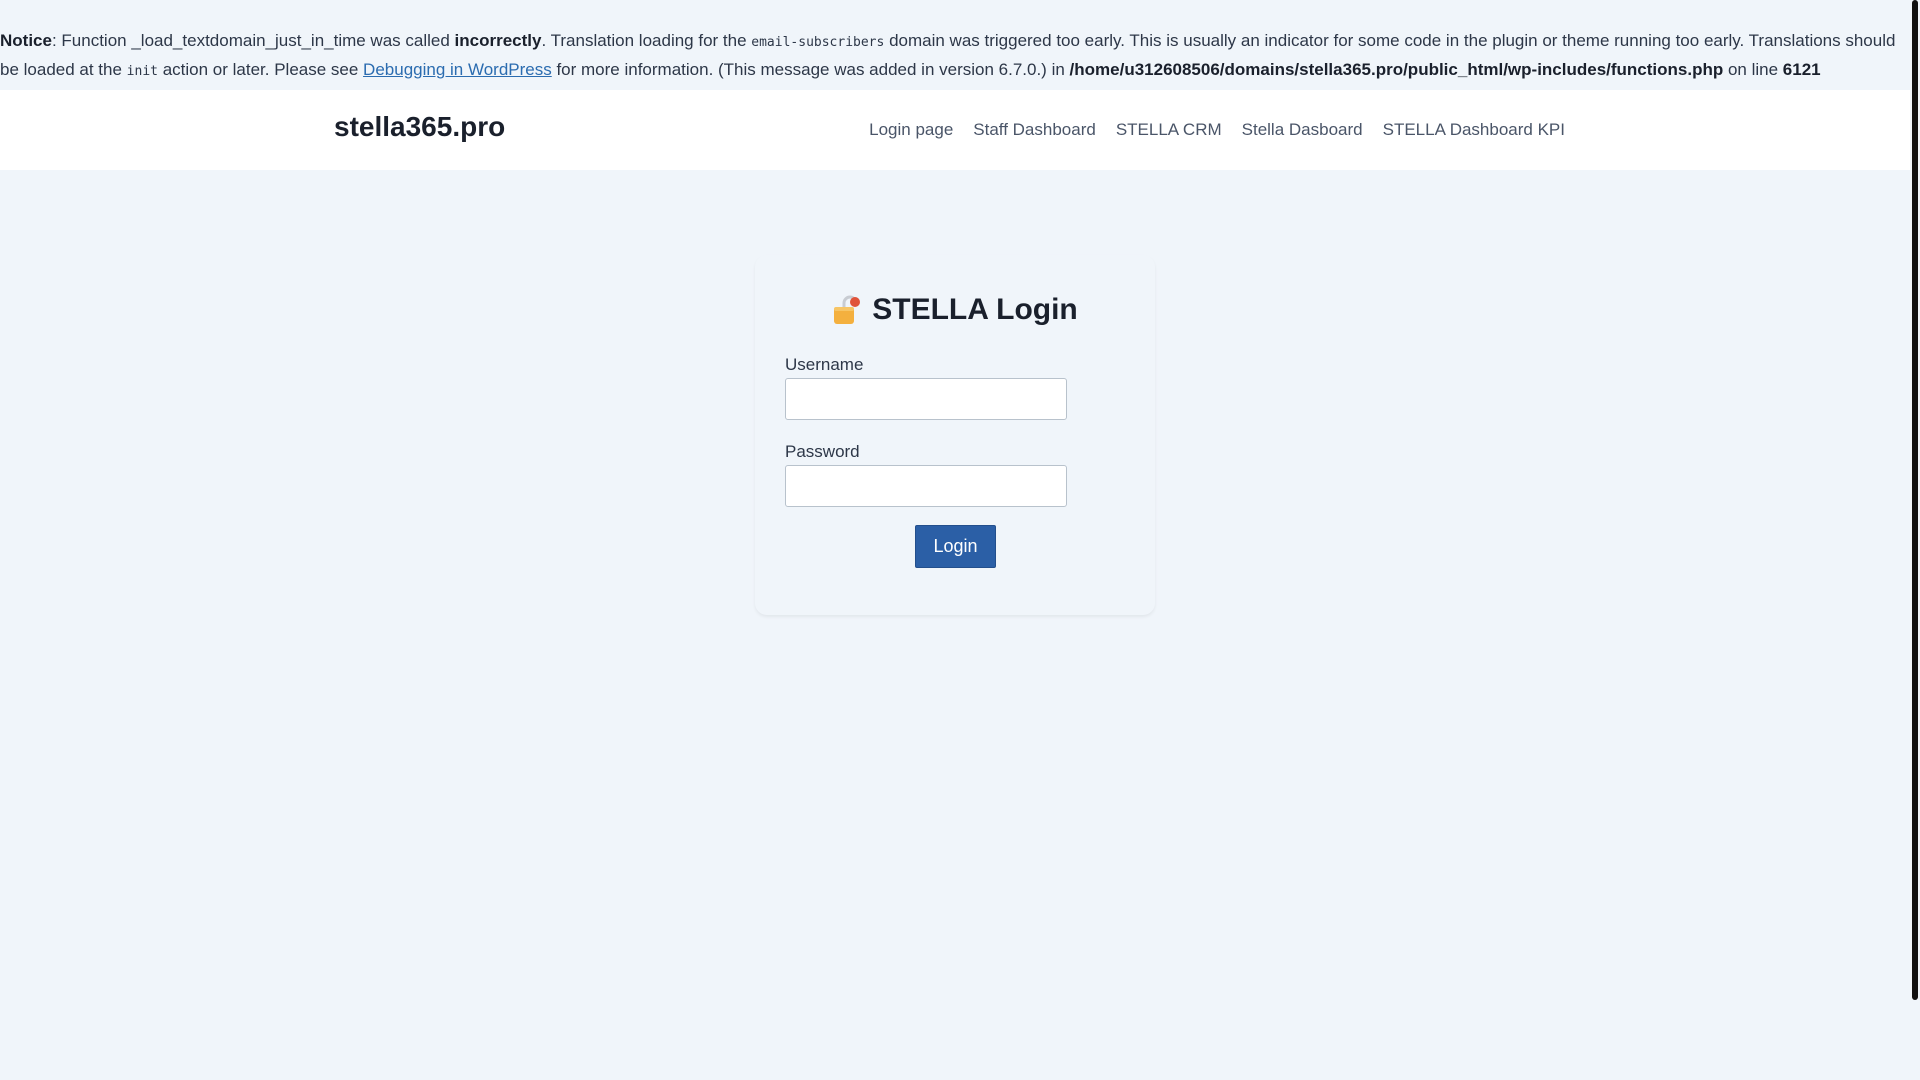 The image size is (1920, 1080). Describe the element at coordinates (824, 364) in the screenshot. I see `username-label: Username` at that location.